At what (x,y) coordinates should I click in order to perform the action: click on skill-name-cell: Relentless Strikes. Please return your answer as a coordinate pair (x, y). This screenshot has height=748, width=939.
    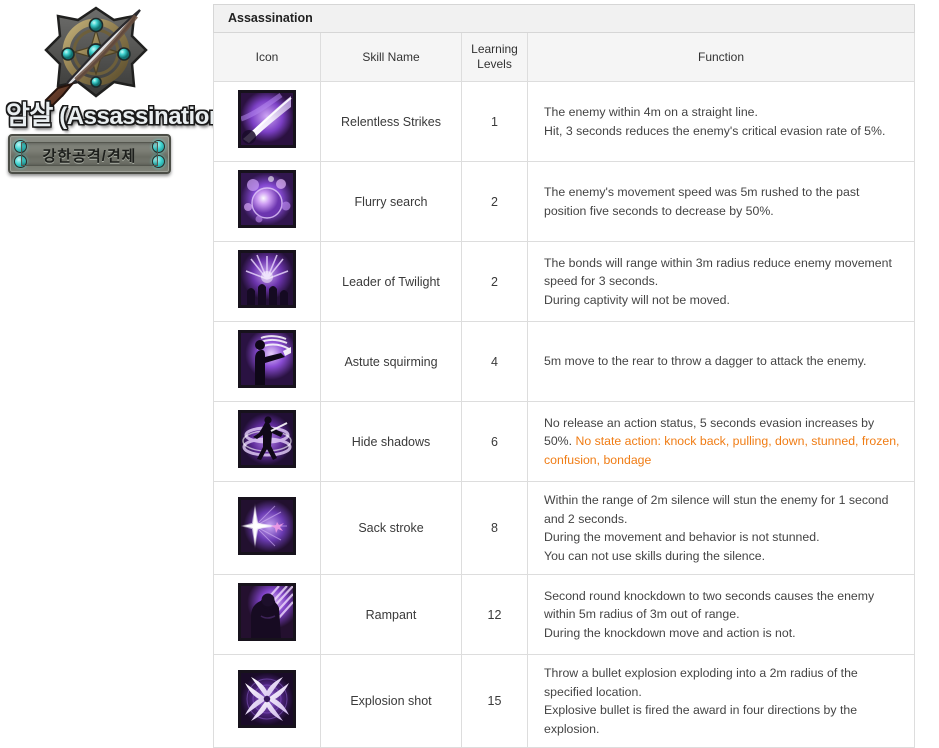
    Looking at the image, I should click on (391, 121).